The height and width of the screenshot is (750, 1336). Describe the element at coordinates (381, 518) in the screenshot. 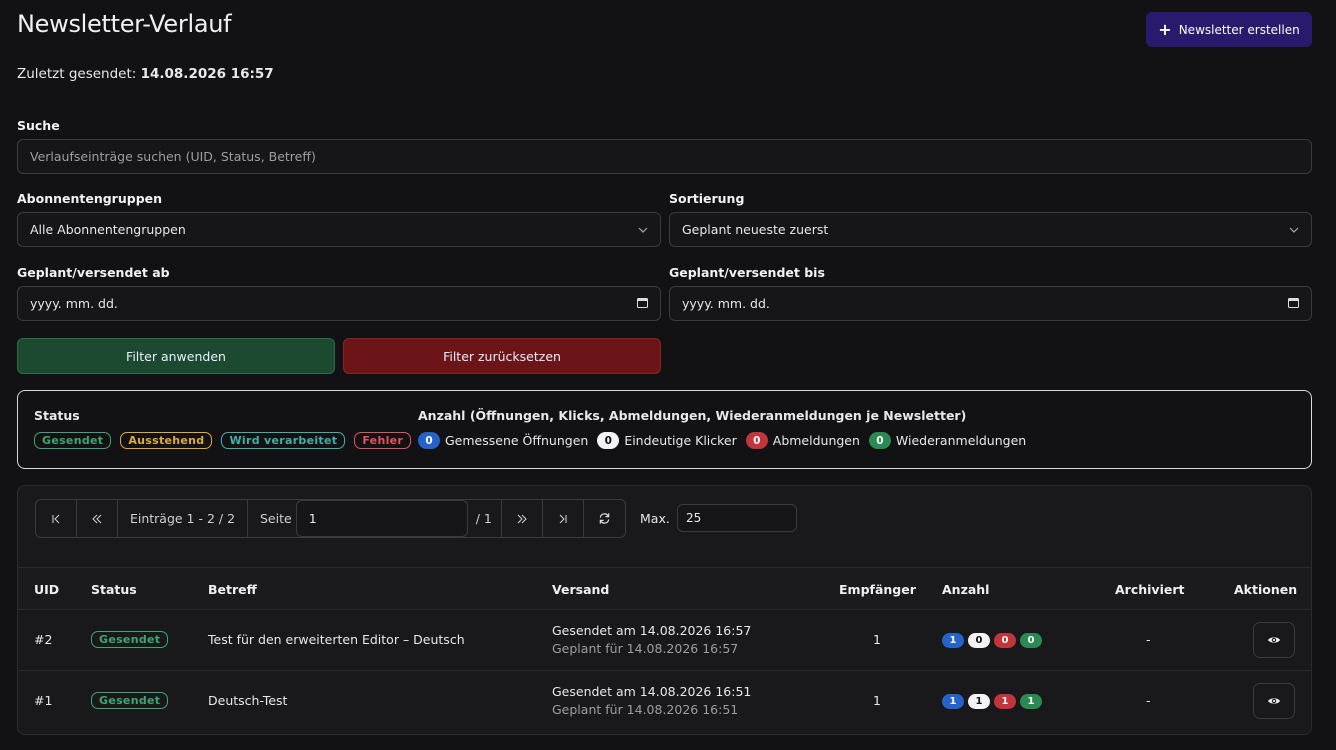

I see `page-input: 1` at that location.